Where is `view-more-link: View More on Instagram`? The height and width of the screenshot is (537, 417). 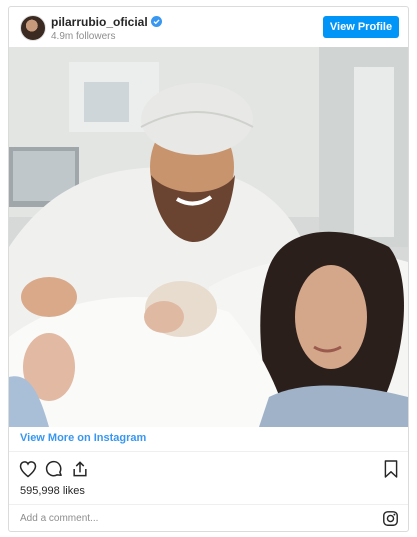 view-more-link: View More on Instagram is located at coordinates (83, 438).